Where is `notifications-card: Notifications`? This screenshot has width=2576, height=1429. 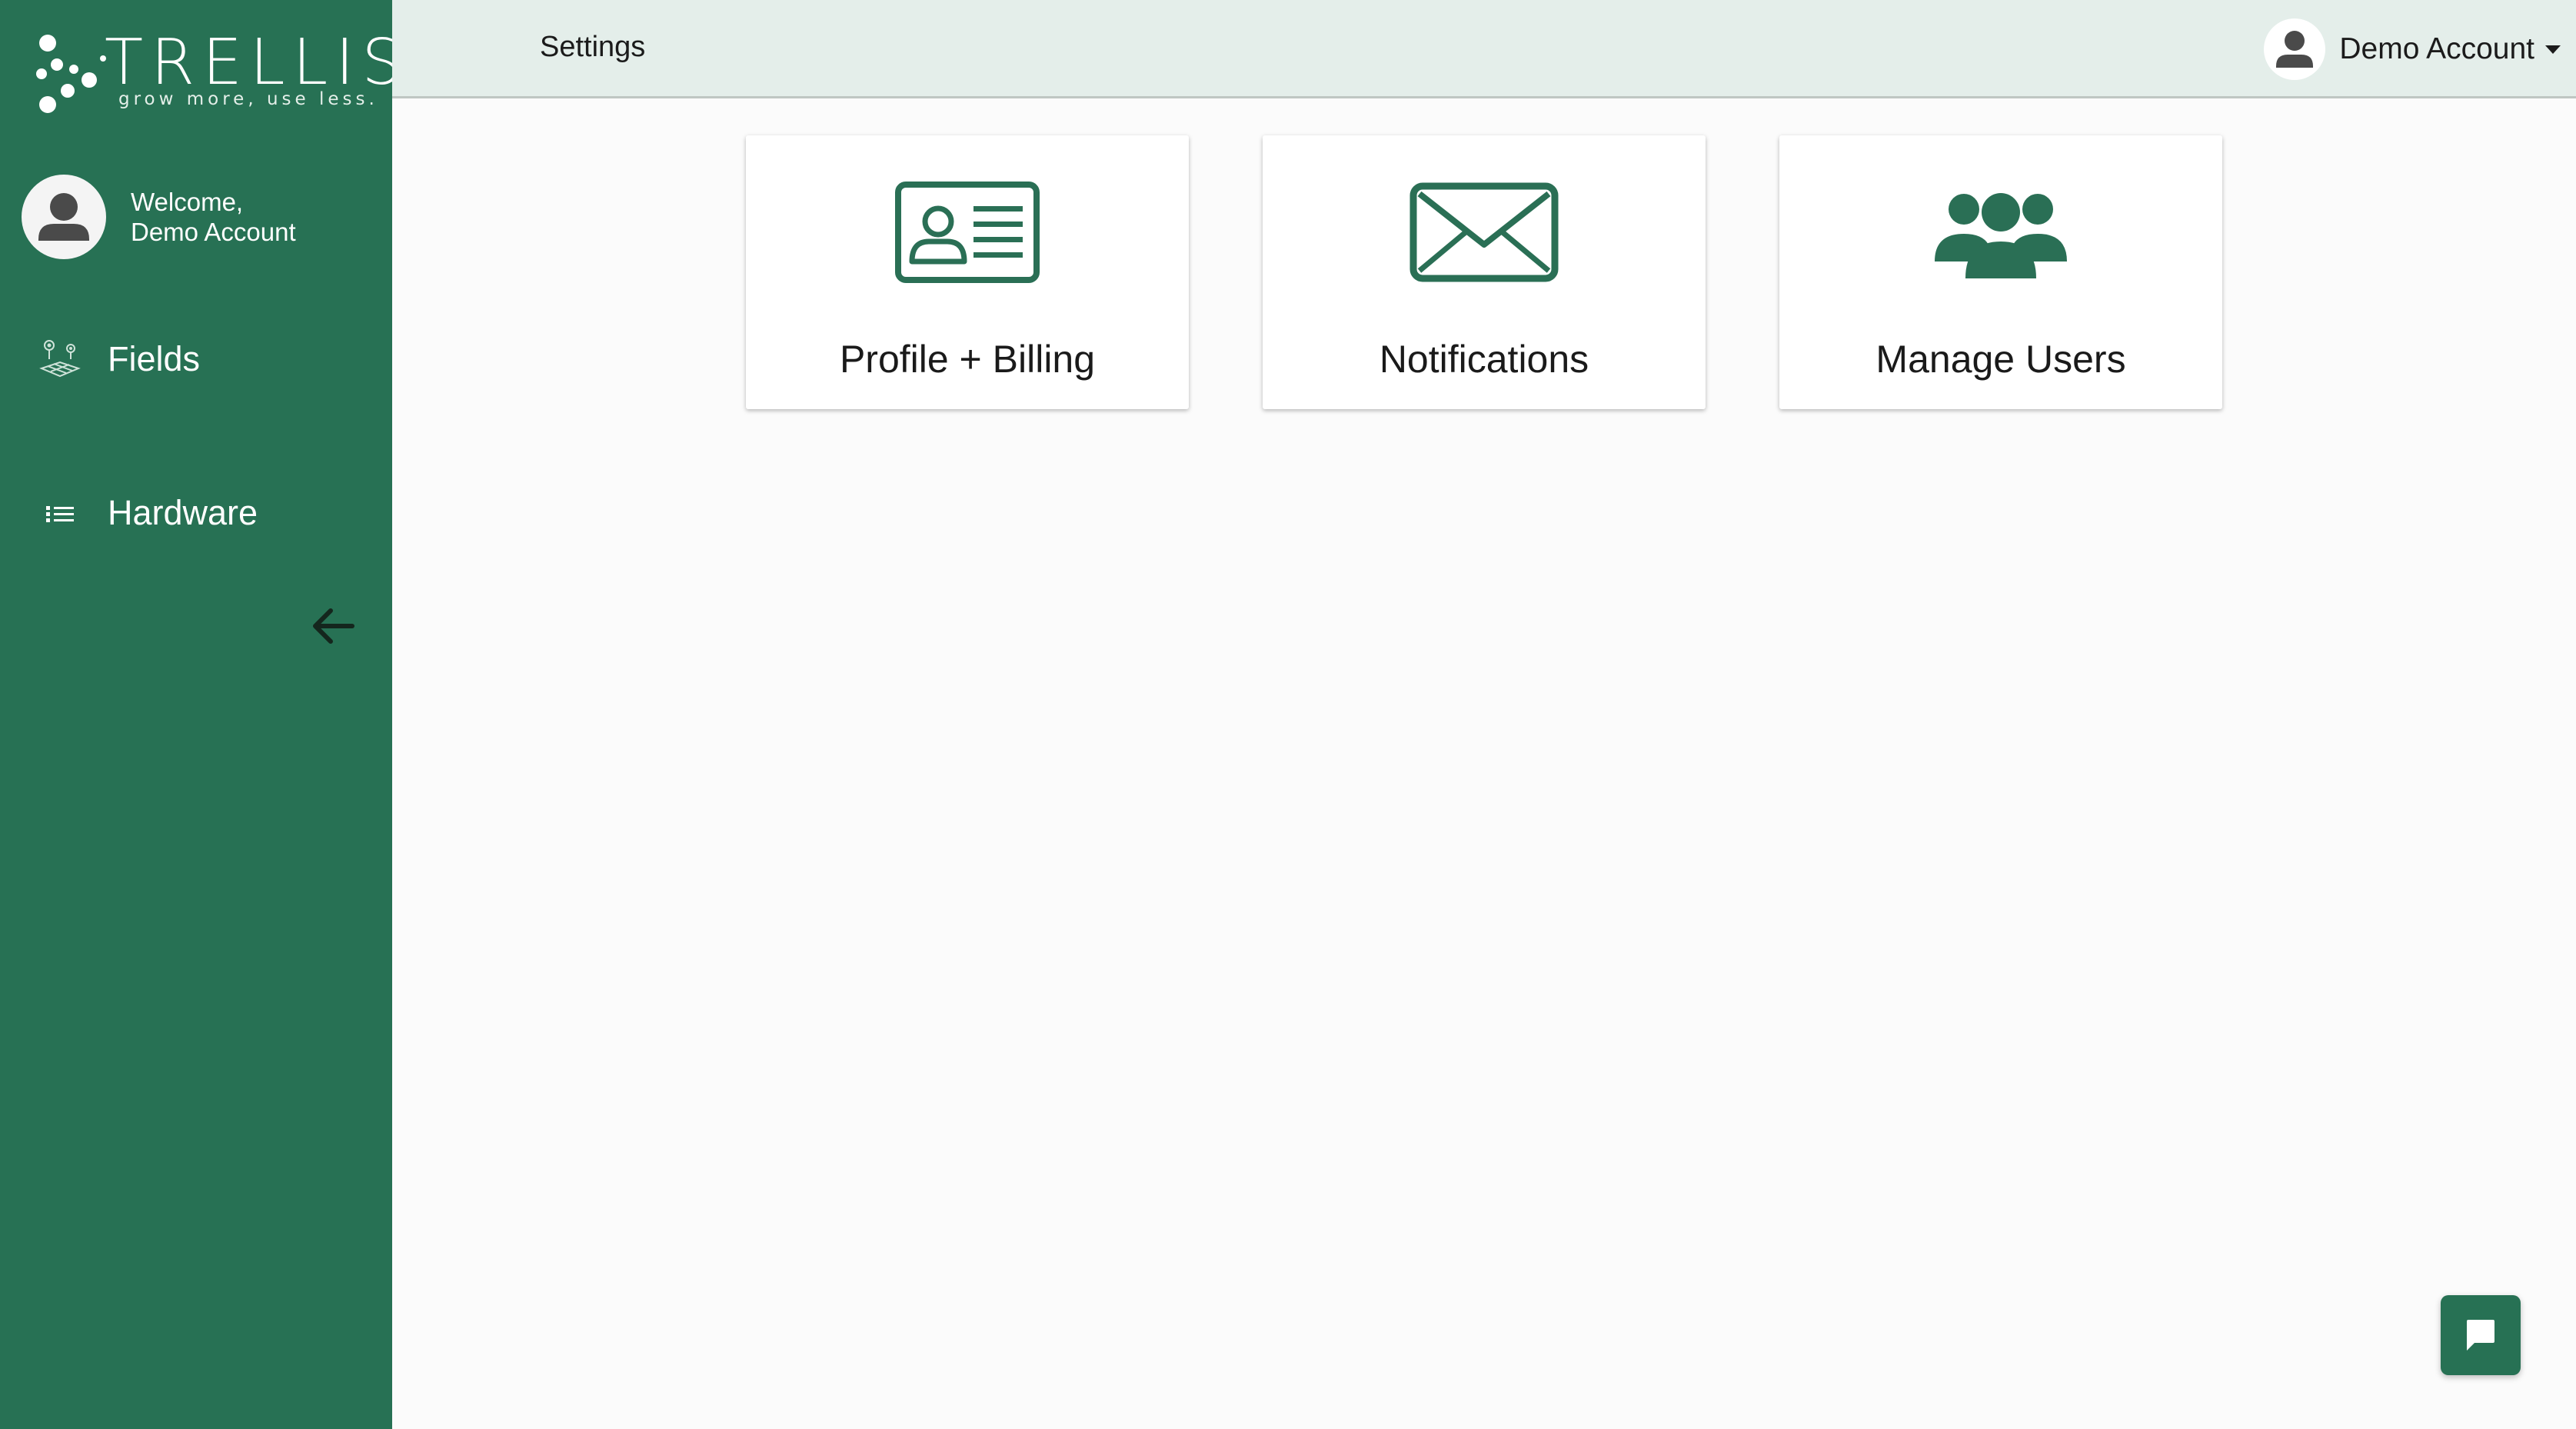 notifications-card: Notifications is located at coordinates (1484, 272).